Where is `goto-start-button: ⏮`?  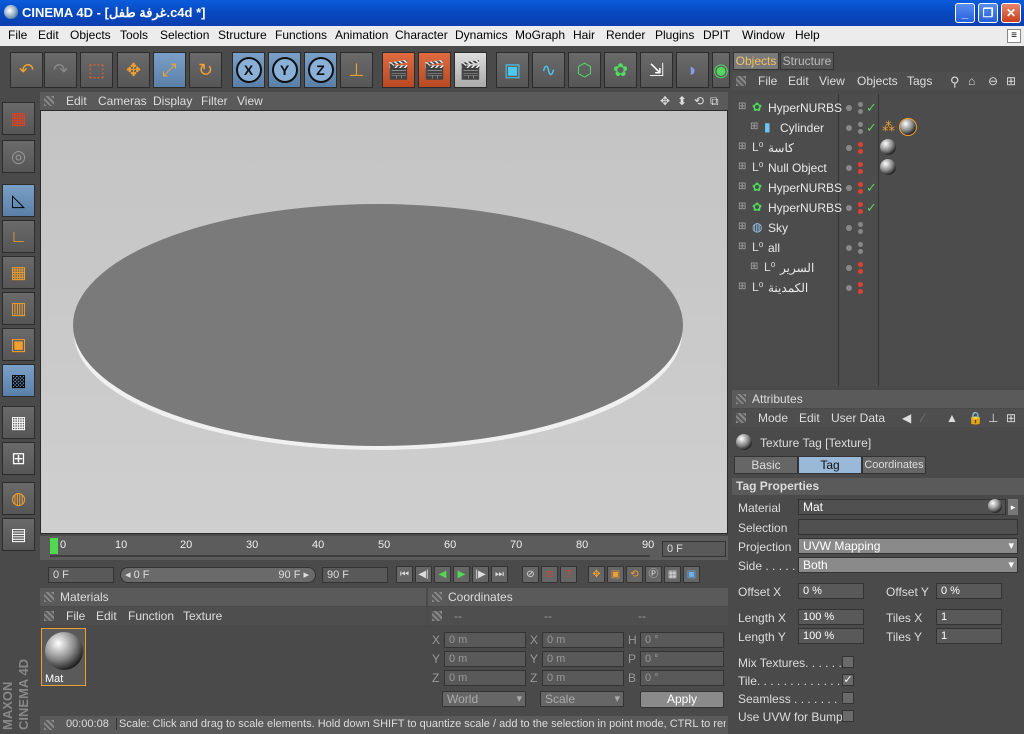 goto-start-button: ⏮ is located at coordinates (404, 574).